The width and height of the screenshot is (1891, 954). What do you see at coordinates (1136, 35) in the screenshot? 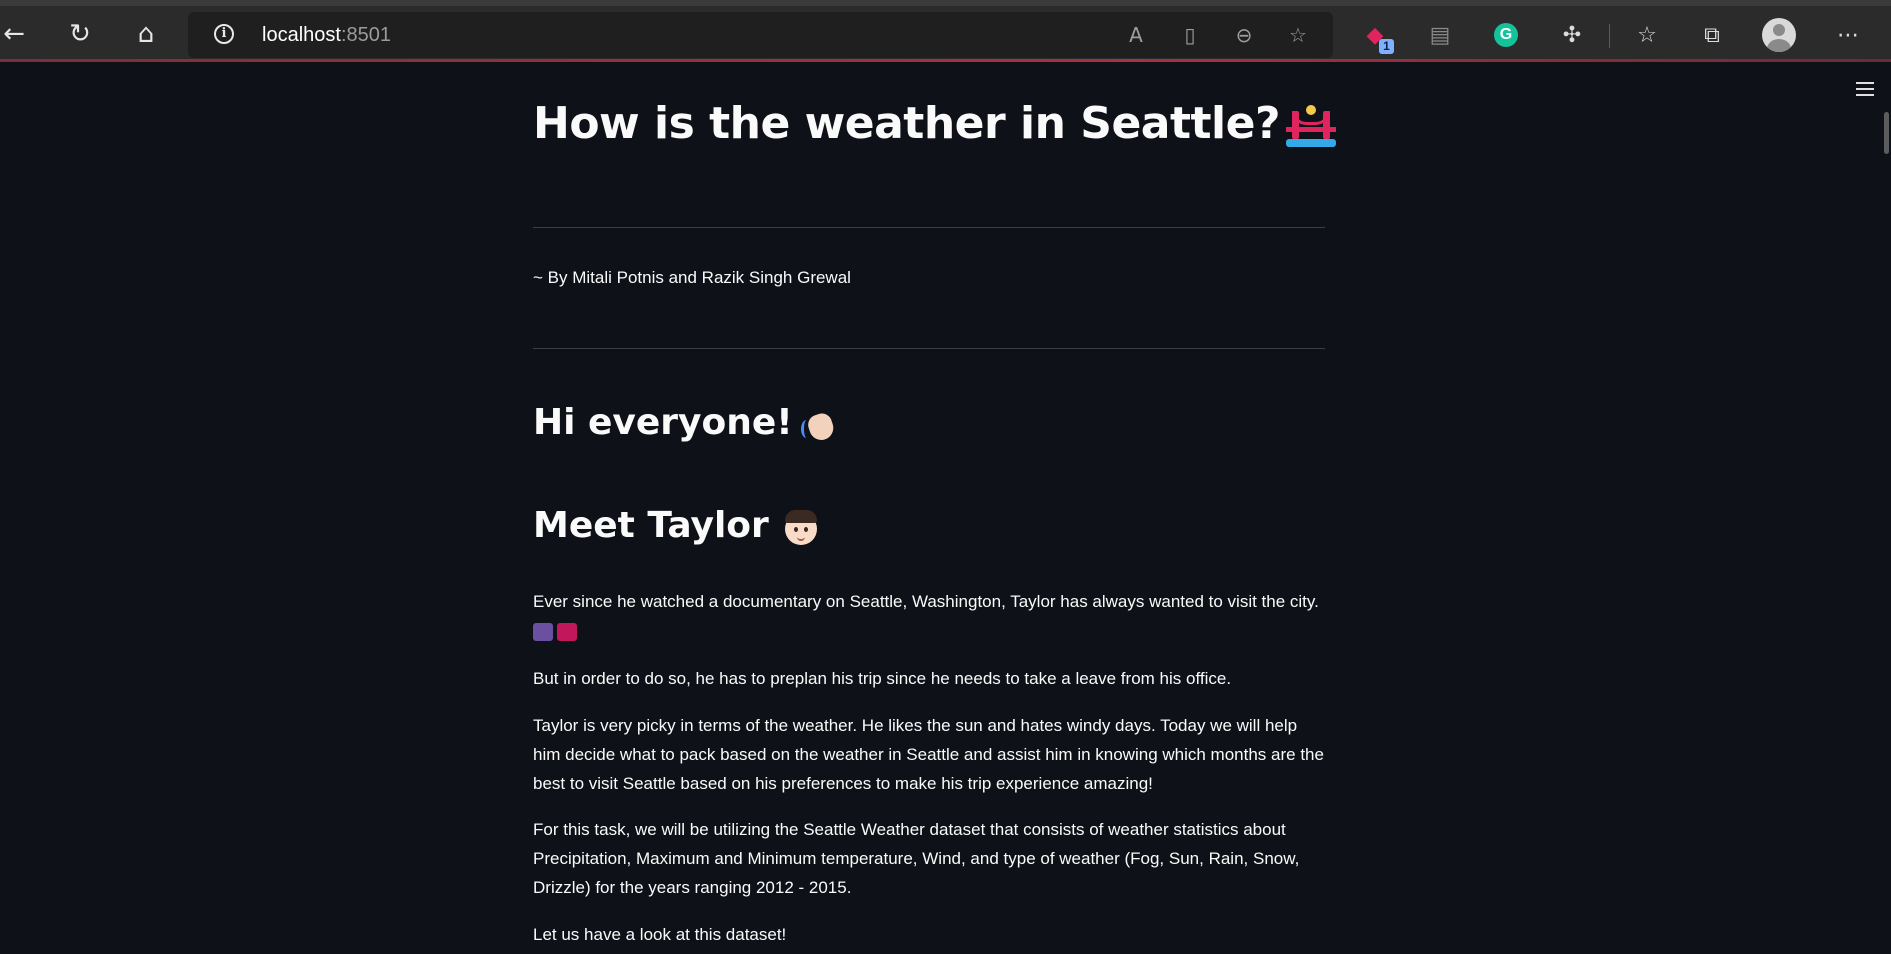
I see `read-aloud-icon: A` at bounding box center [1136, 35].